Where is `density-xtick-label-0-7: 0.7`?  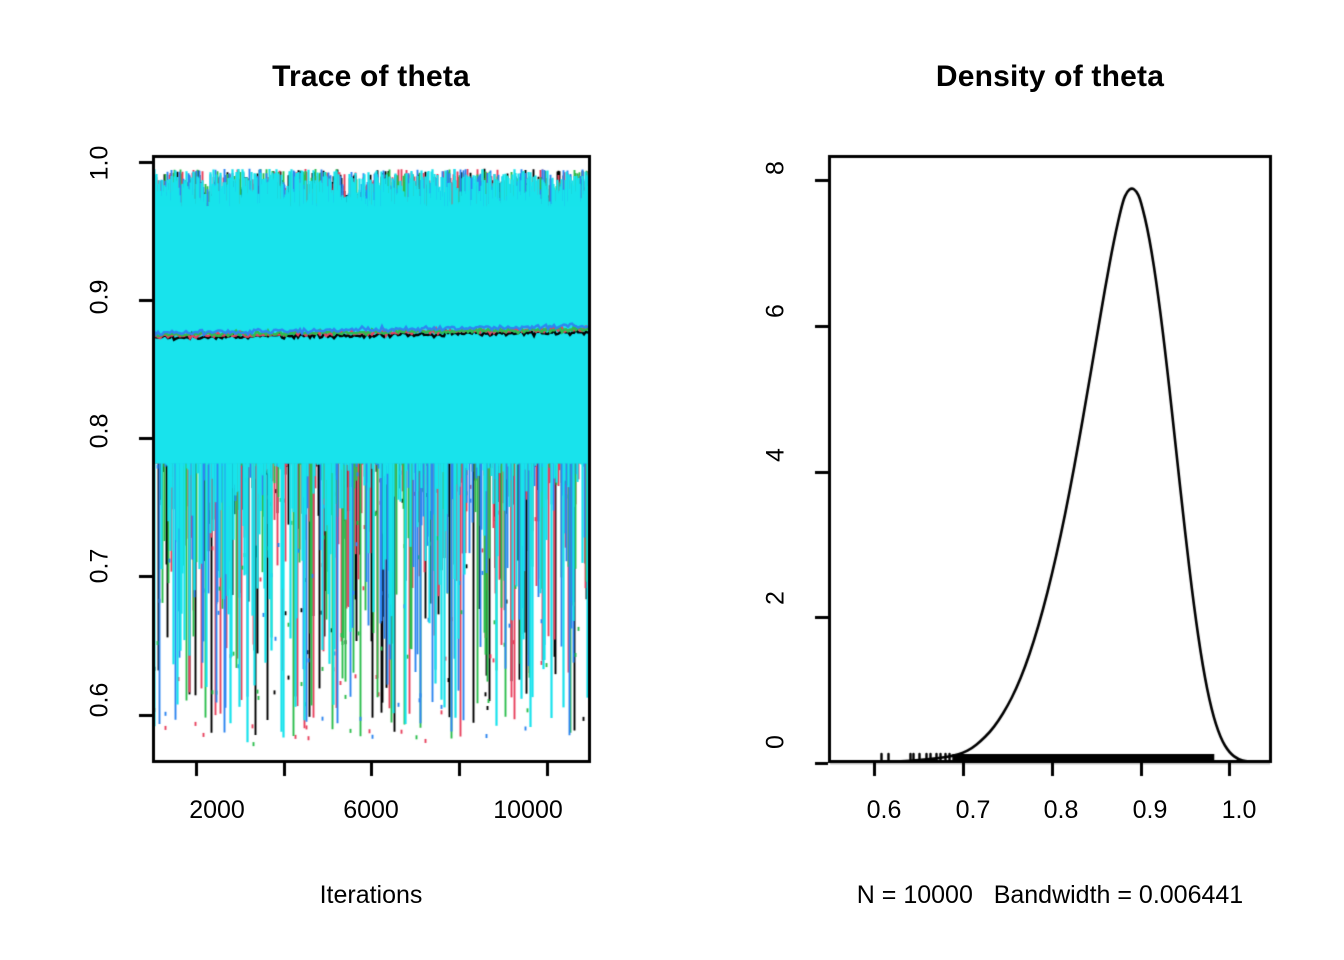
density-xtick-label-0-7: 0.7 is located at coordinates (973, 810).